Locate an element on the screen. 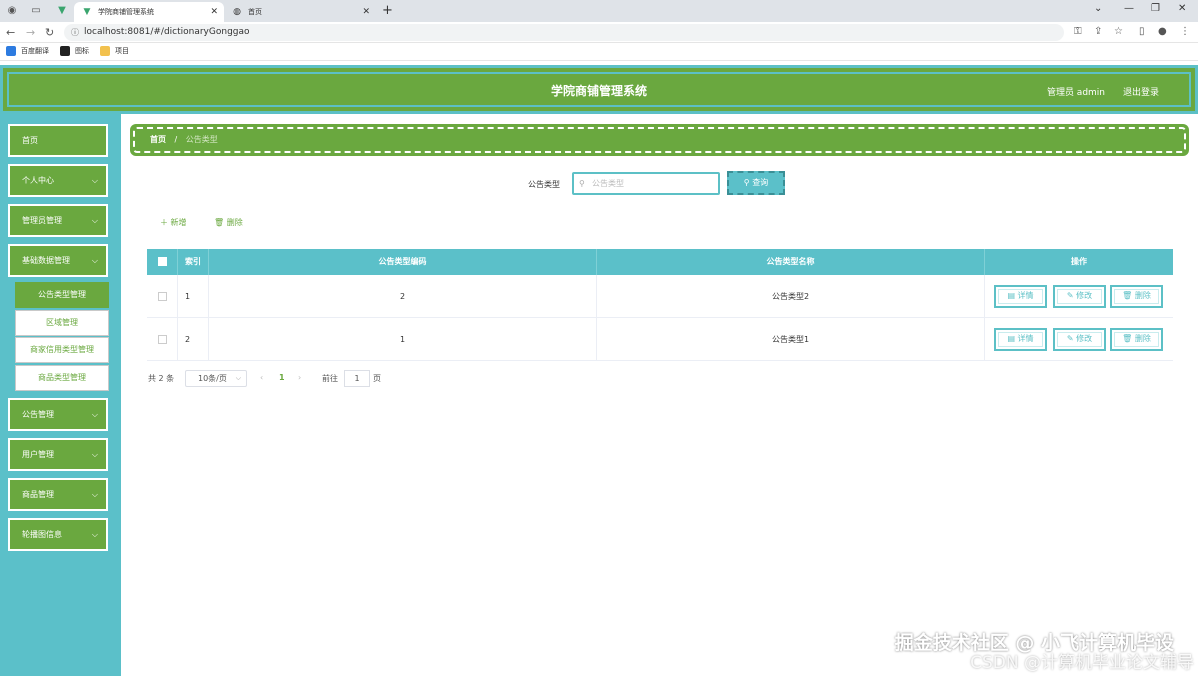  pencil-icon: ✎ is located at coordinates (1070, 338).